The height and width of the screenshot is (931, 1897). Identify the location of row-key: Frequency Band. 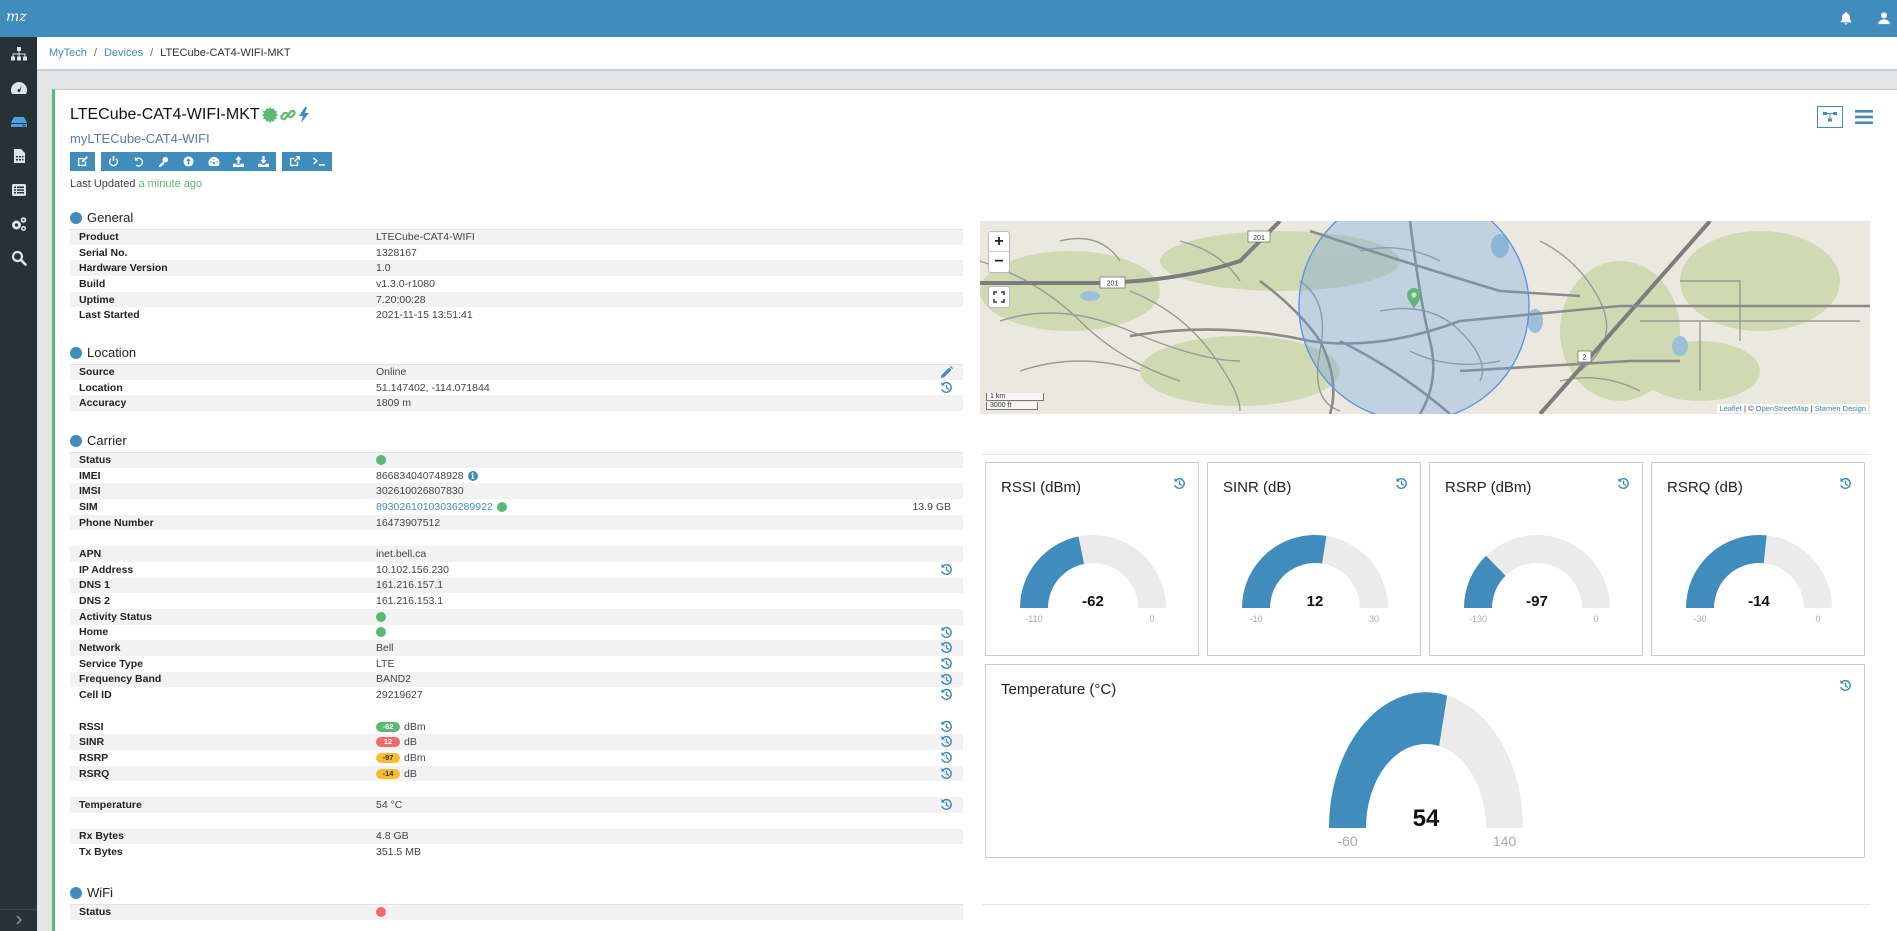
(120, 679).